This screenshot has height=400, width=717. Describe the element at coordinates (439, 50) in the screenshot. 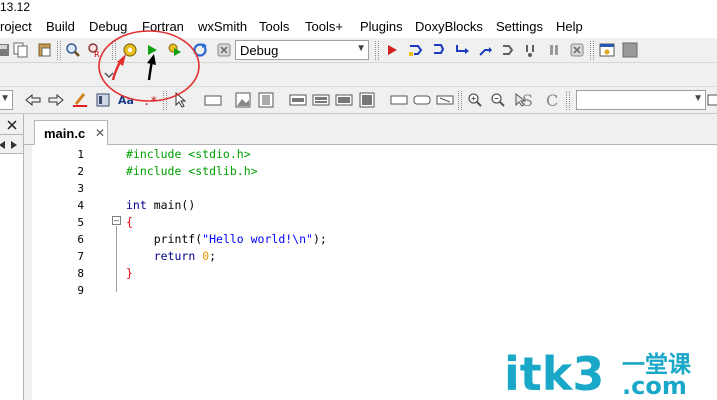

I see `next-line-icon` at that location.